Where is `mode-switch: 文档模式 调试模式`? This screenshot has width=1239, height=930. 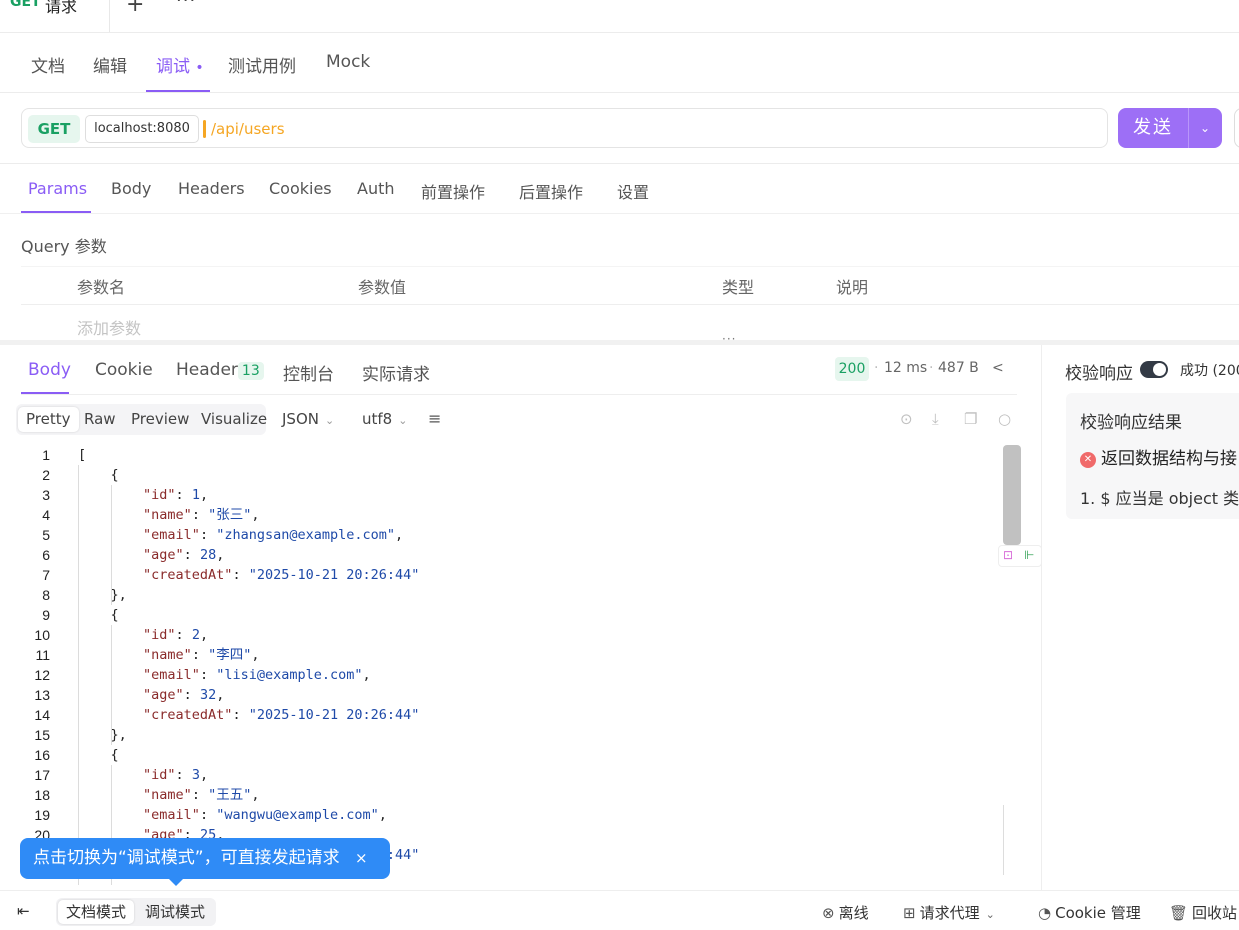
mode-switch: 文档模式 调试模式 is located at coordinates (136, 912).